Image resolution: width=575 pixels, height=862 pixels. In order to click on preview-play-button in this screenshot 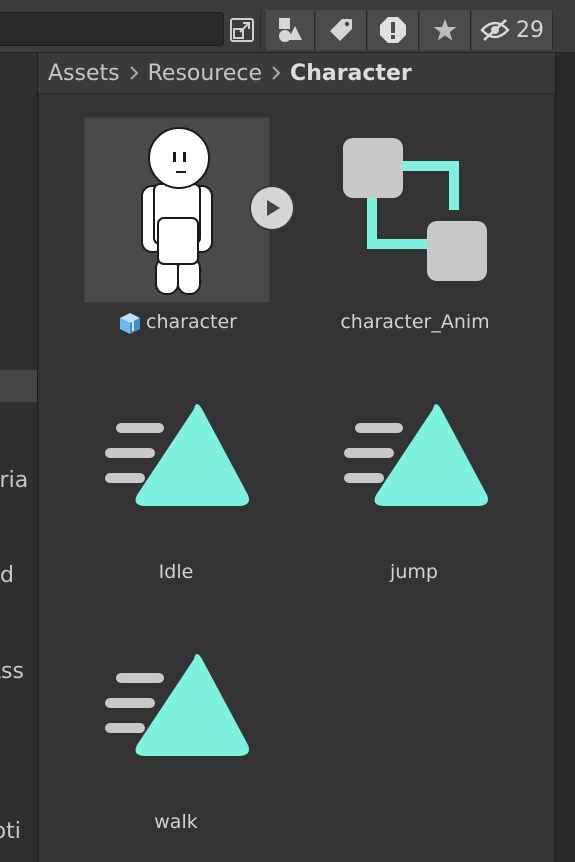, I will do `click(272, 208)`.